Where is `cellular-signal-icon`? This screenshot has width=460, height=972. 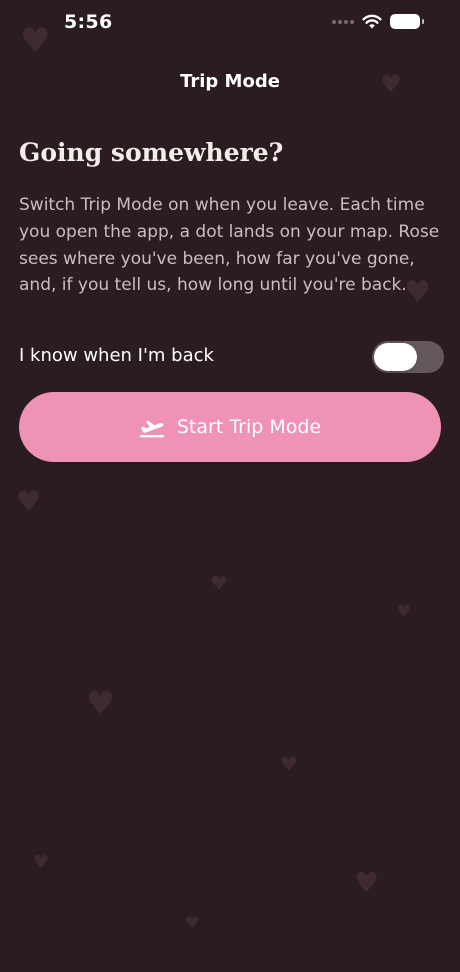
cellular-signal-icon is located at coordinates (343, 21).